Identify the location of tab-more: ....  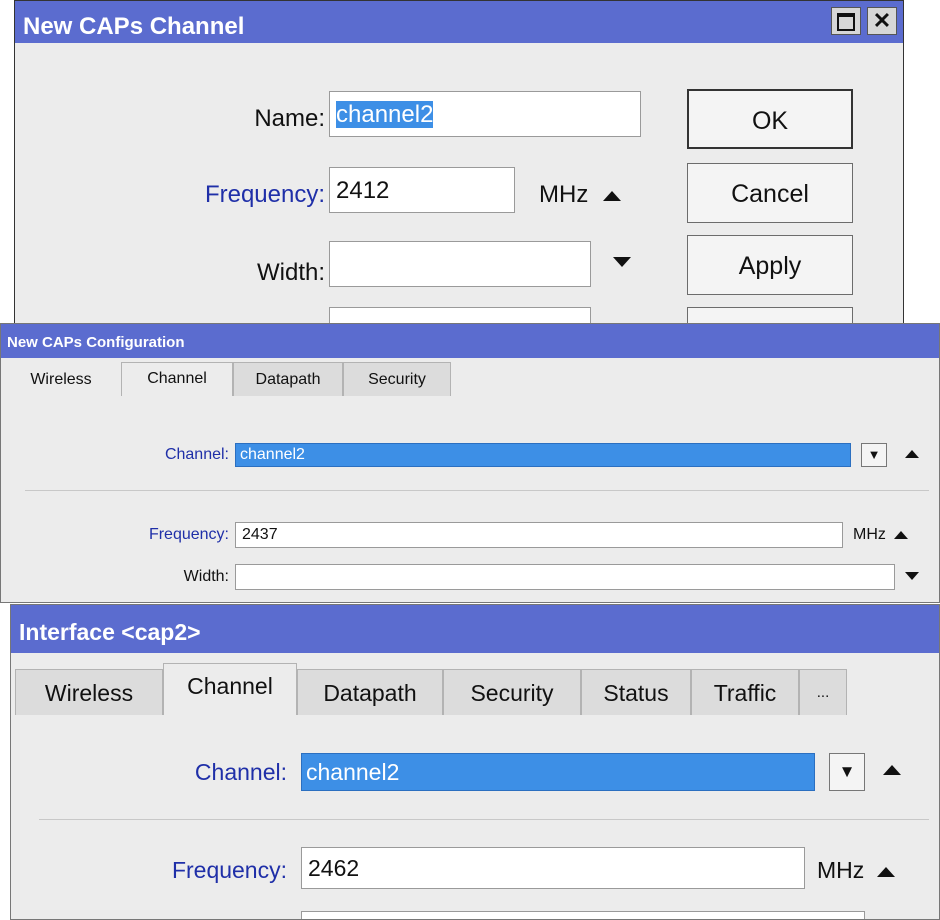
(823, 692).